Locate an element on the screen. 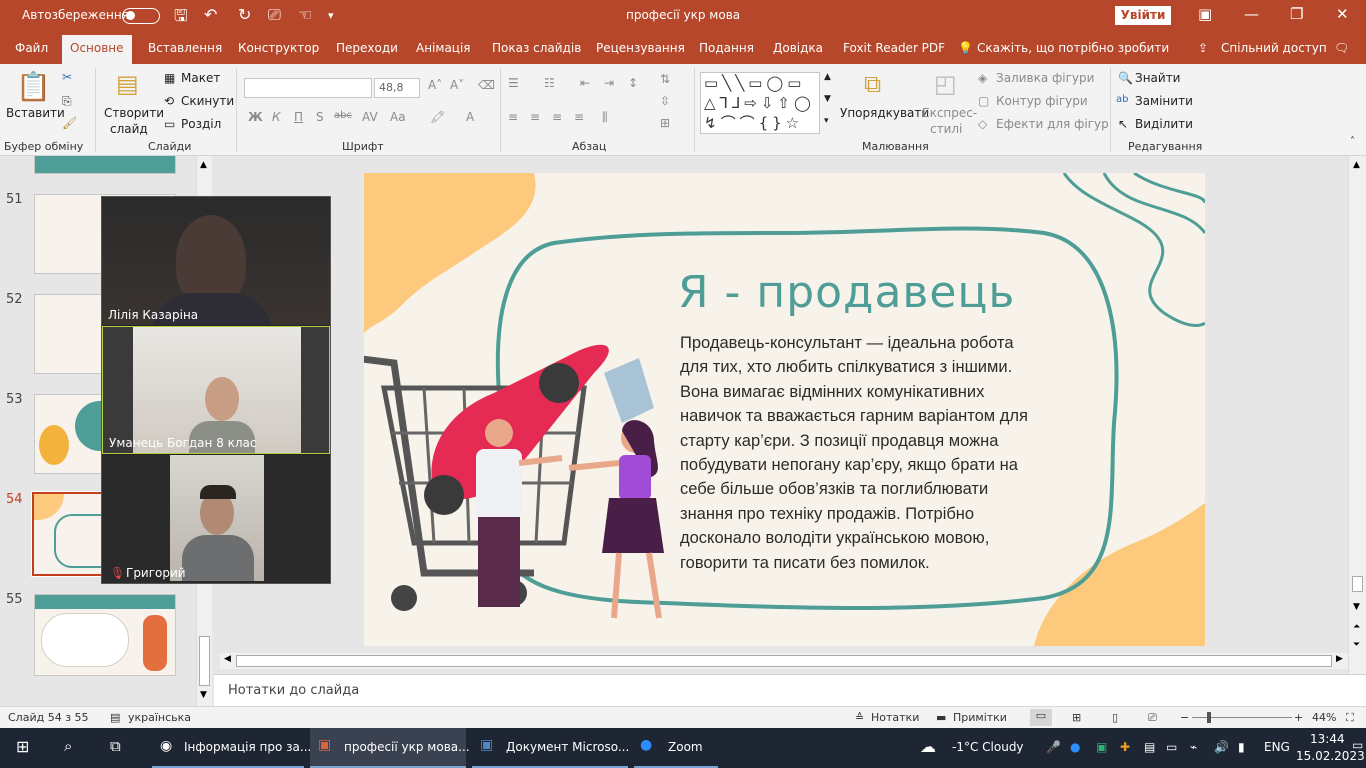  fit-to-window-icon: ⛶ is located at coordinates (1350, 718).